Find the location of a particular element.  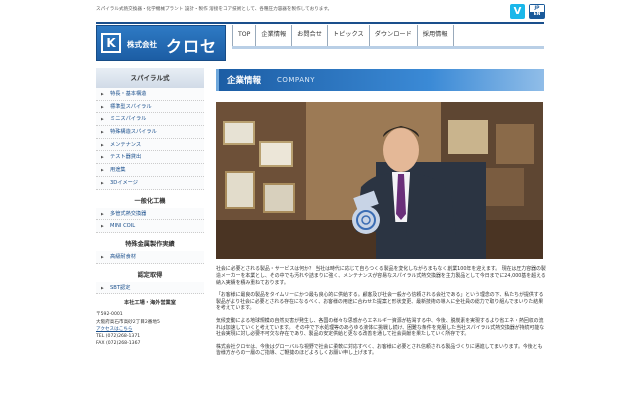

nav-topics: トピックス is located at coordinates (347, 36).